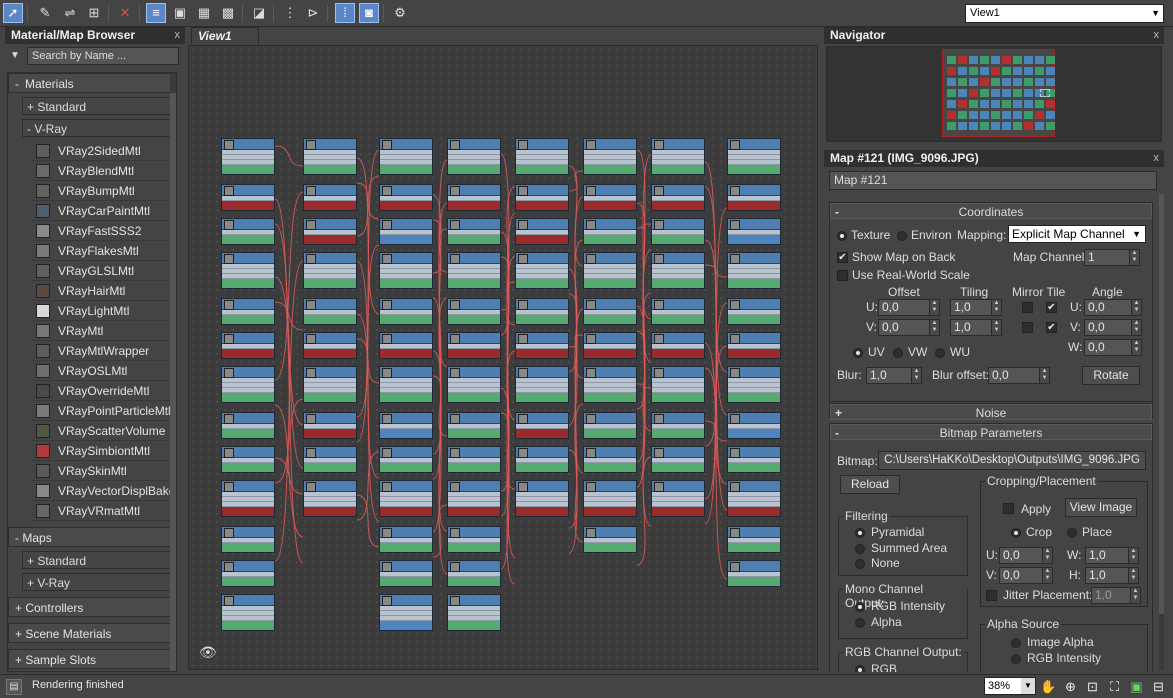  What do you see at coordinates (1008, 508) in the screenshot?
I see `apply-checkbox` at bounding box center [1008, 508].